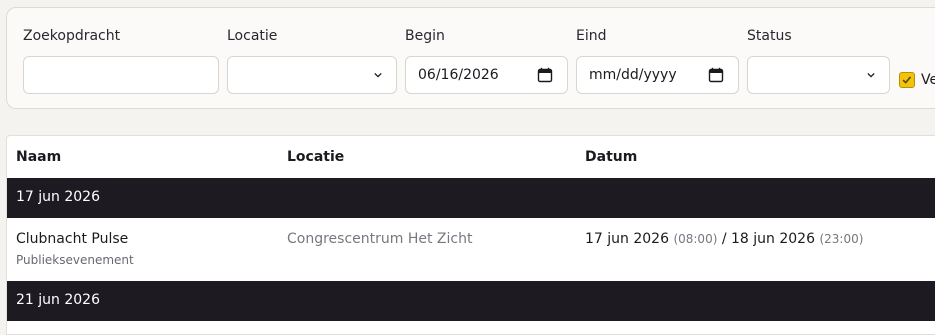 This screenshot has height=335, width=935. Describe the element at coordinates (773, 239) in the screenshot. I see `event-end-date: 18 jun 2026` at that location.